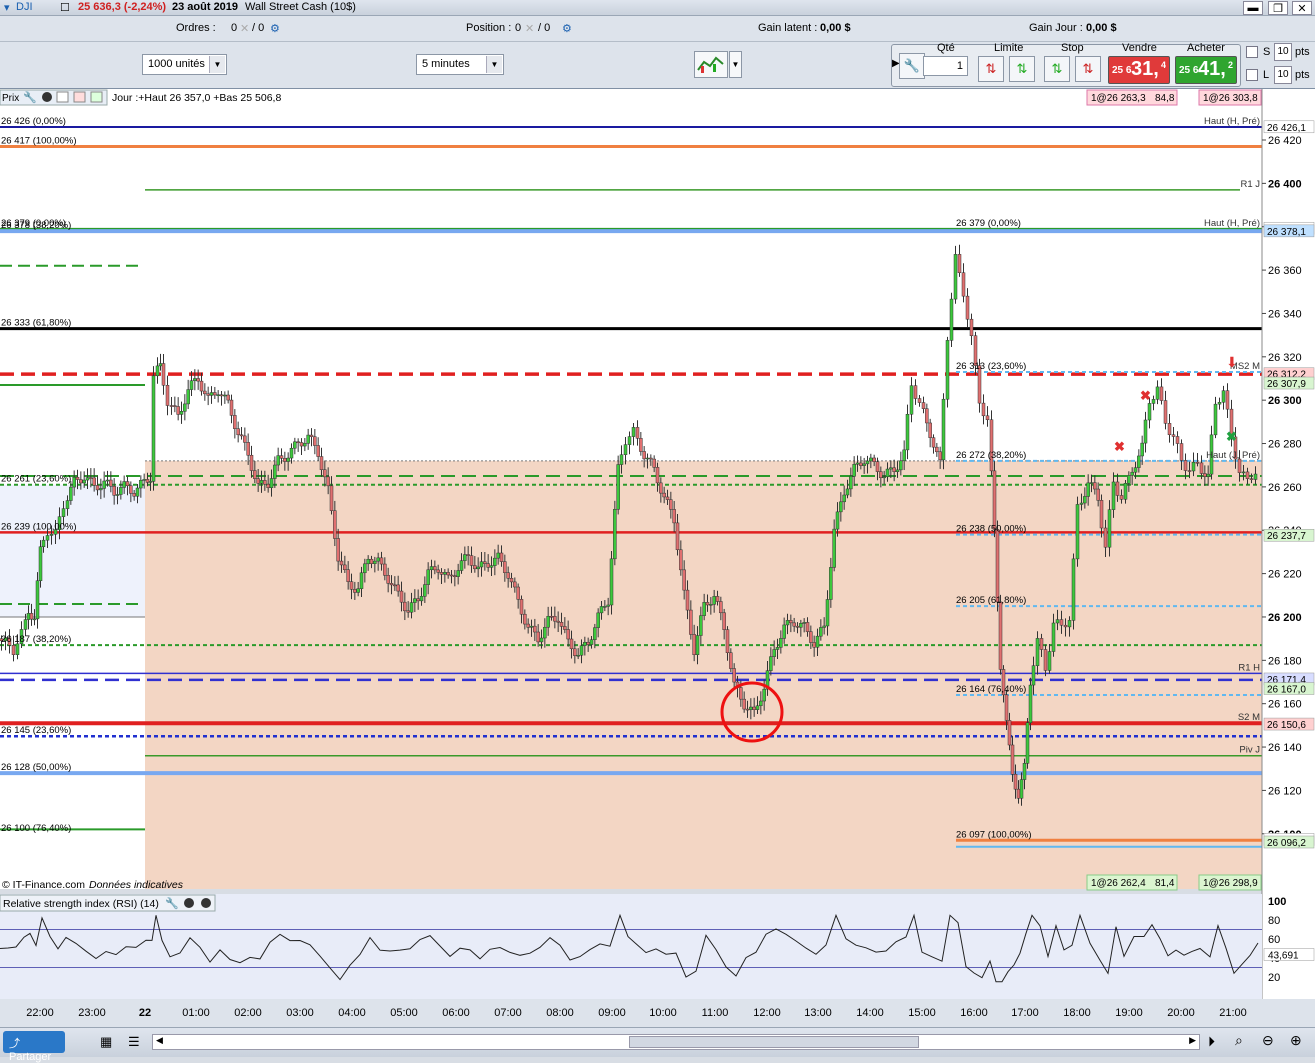  I want to click on fib-label-right: 26 313 (23,60%), so click(991, 366).